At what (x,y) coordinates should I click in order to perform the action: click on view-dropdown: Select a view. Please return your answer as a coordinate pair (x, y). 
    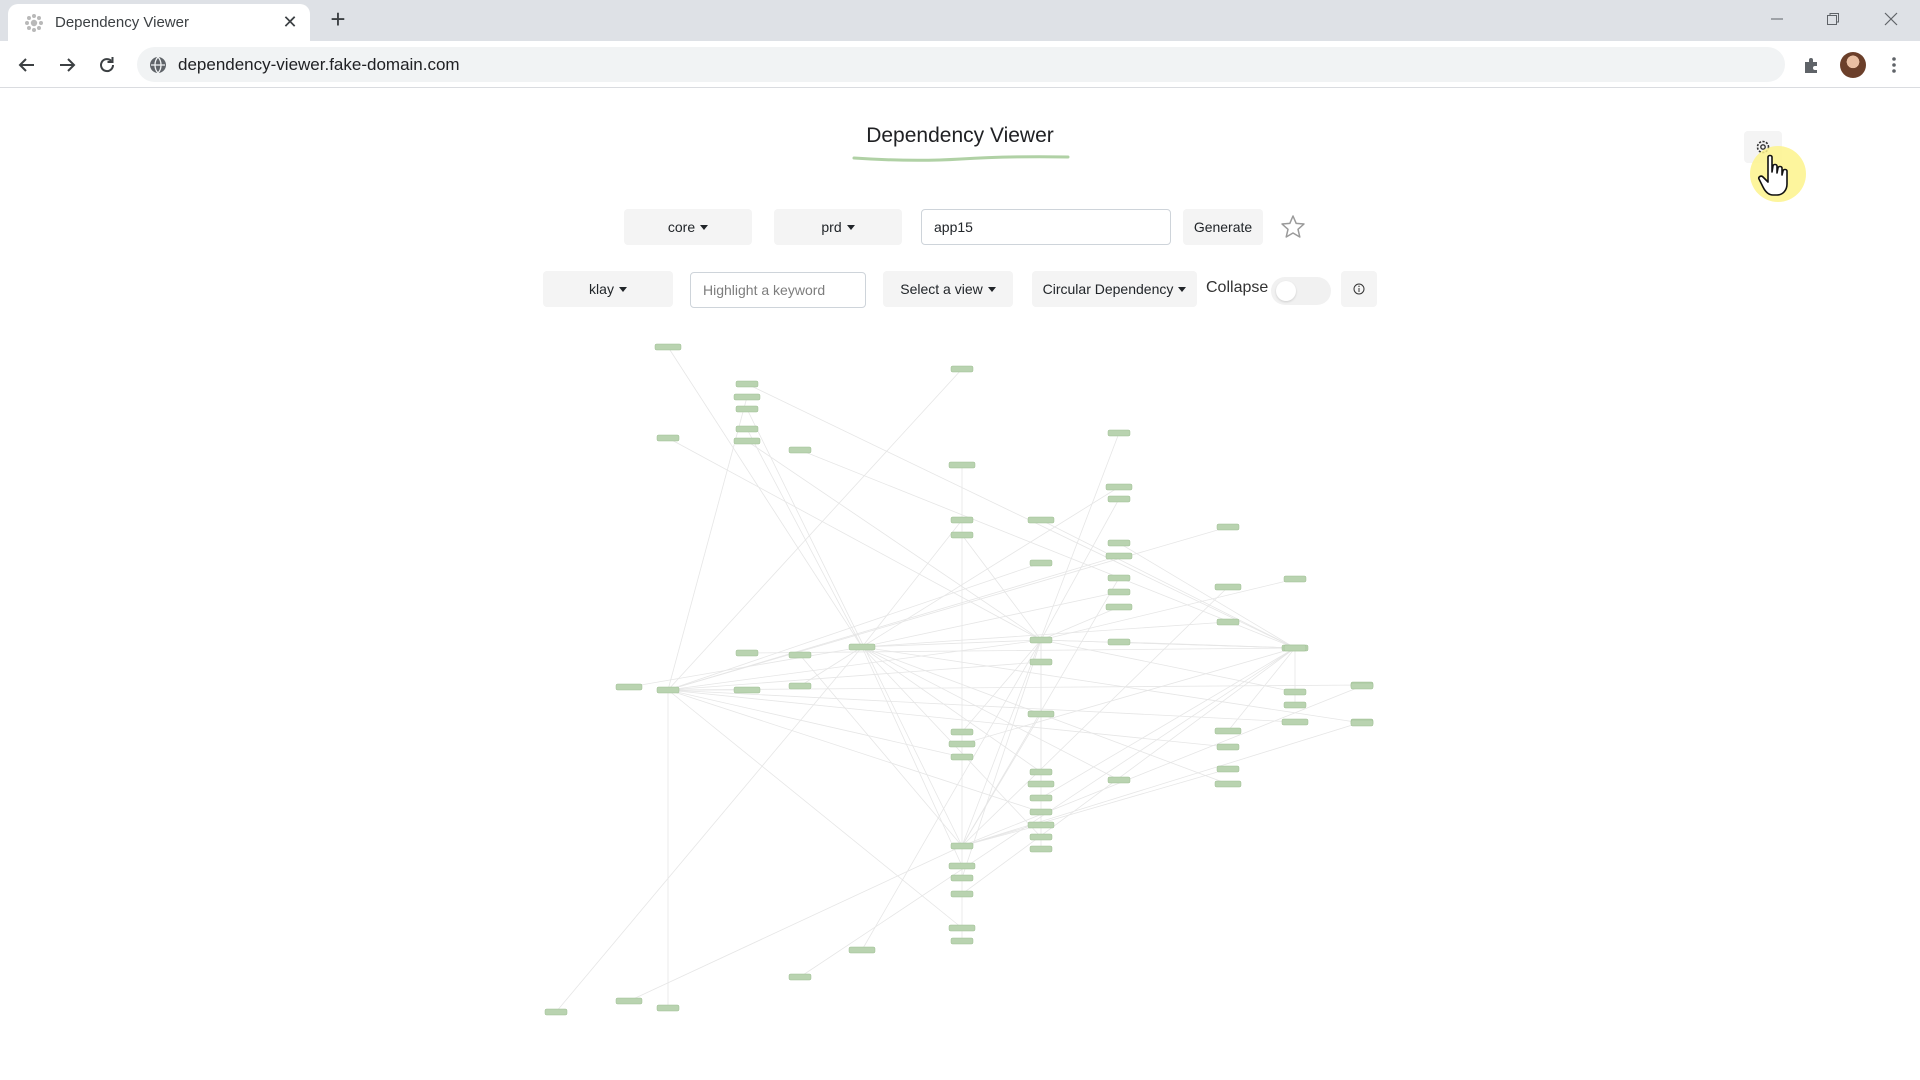
    Looking at the image, I should click on (948, 289).